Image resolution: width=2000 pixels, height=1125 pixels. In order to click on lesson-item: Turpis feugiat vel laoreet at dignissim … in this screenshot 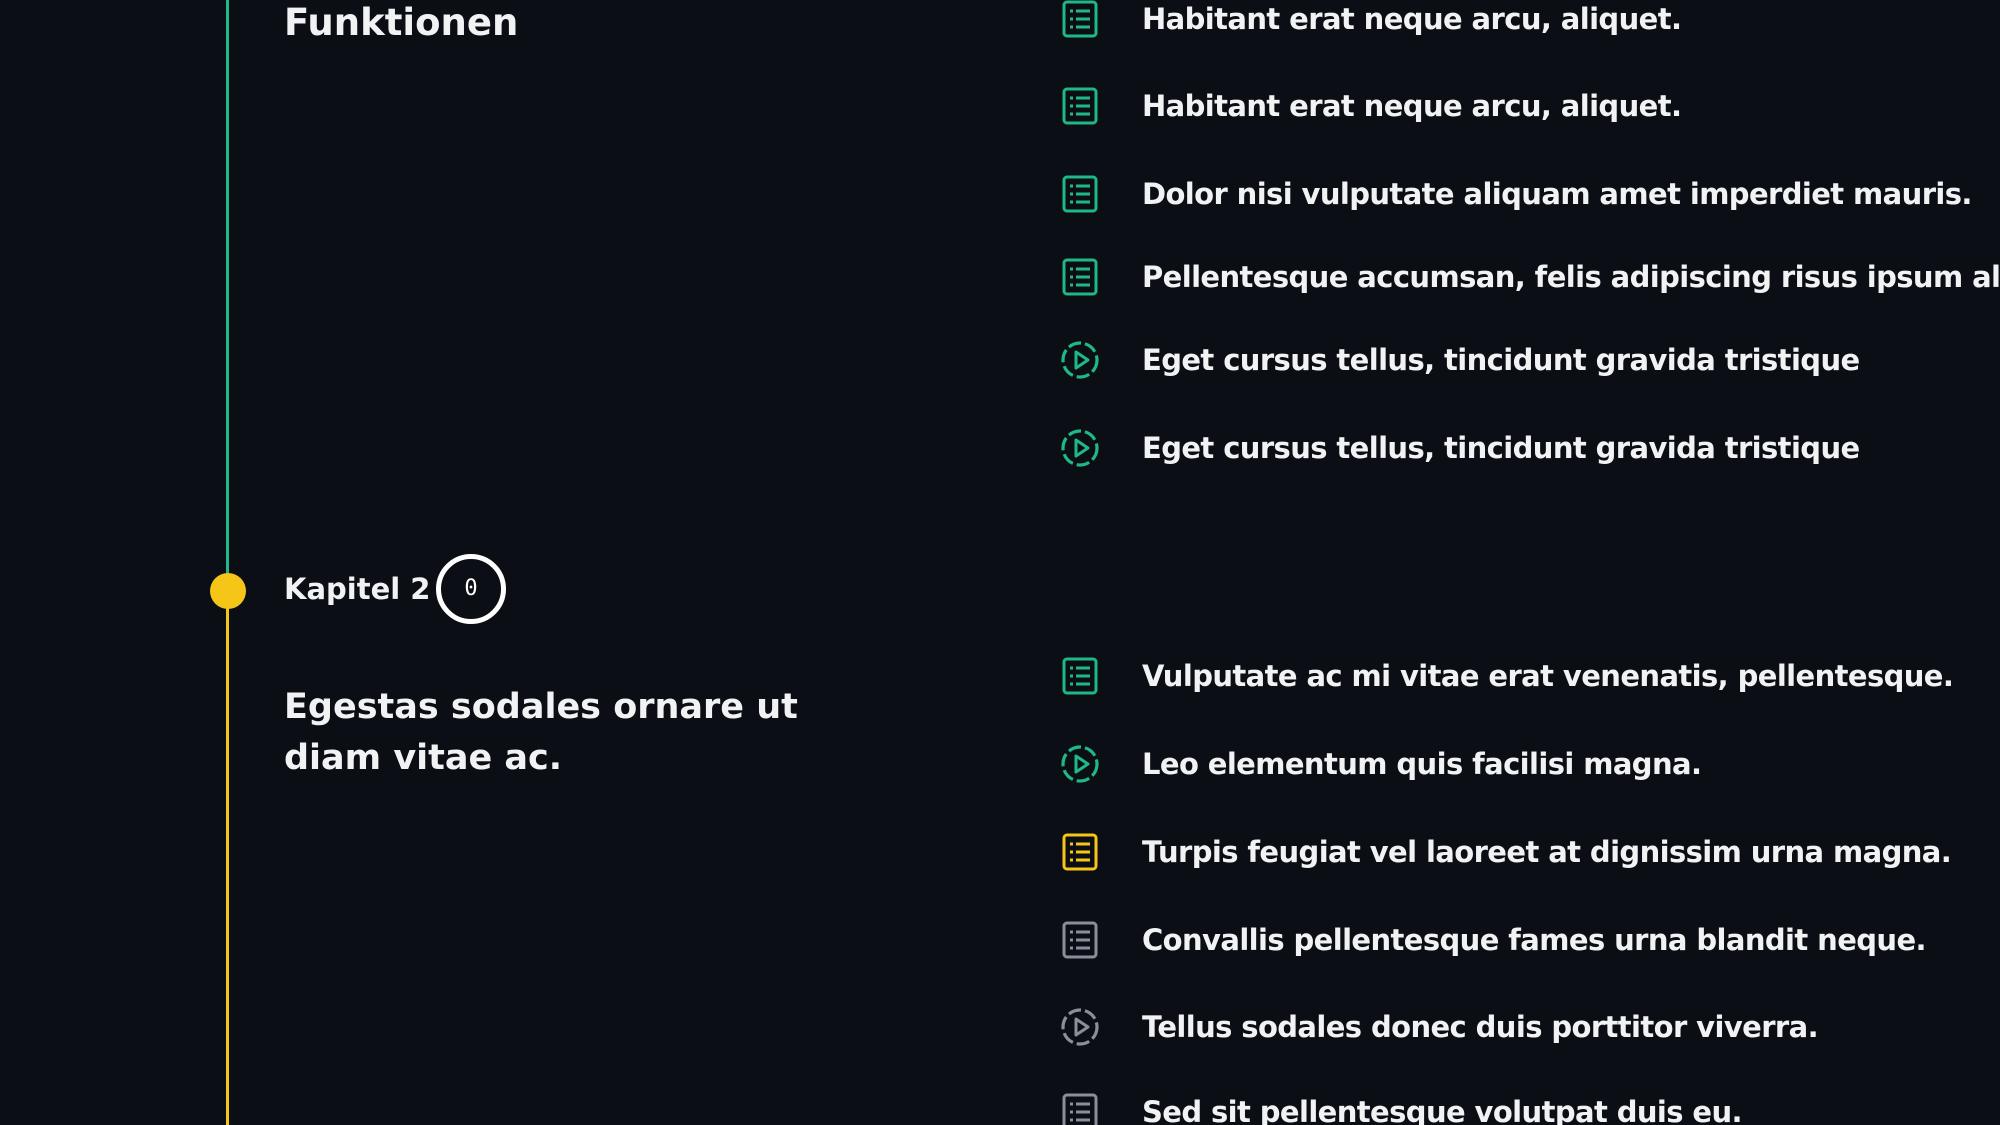, I will do `click(1505, 852)`.